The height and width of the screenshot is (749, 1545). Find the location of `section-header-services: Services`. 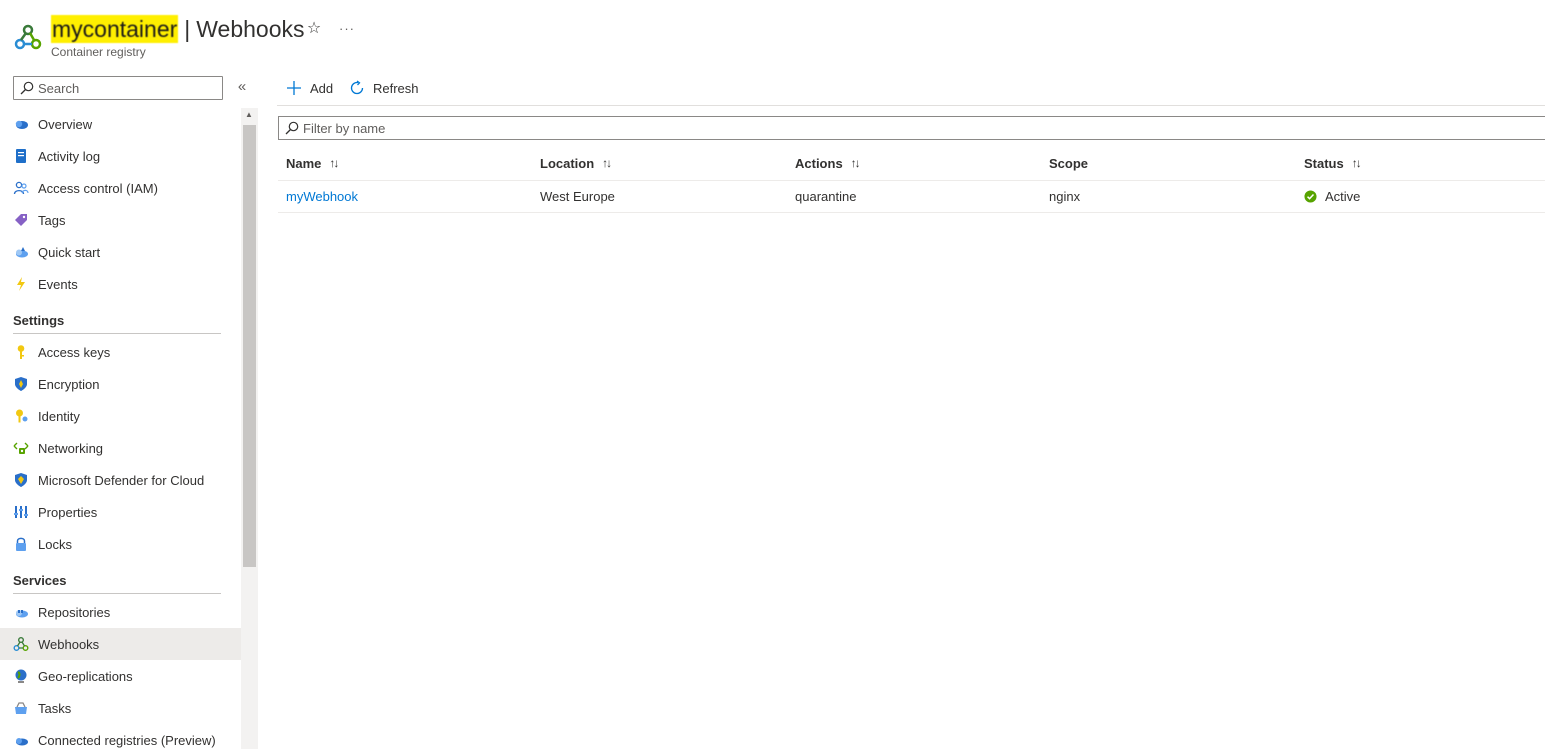

section-header-services: Services is located at coordinates (120, 577).